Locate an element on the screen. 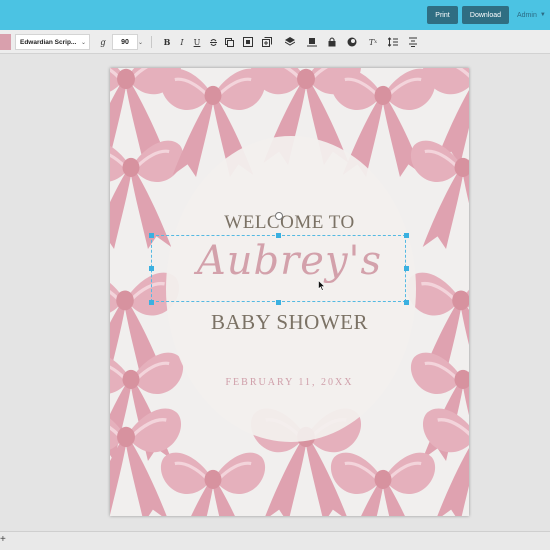  font-family-select: Edwardian Scrip... ⌄ is located at coordinates (52, 42).